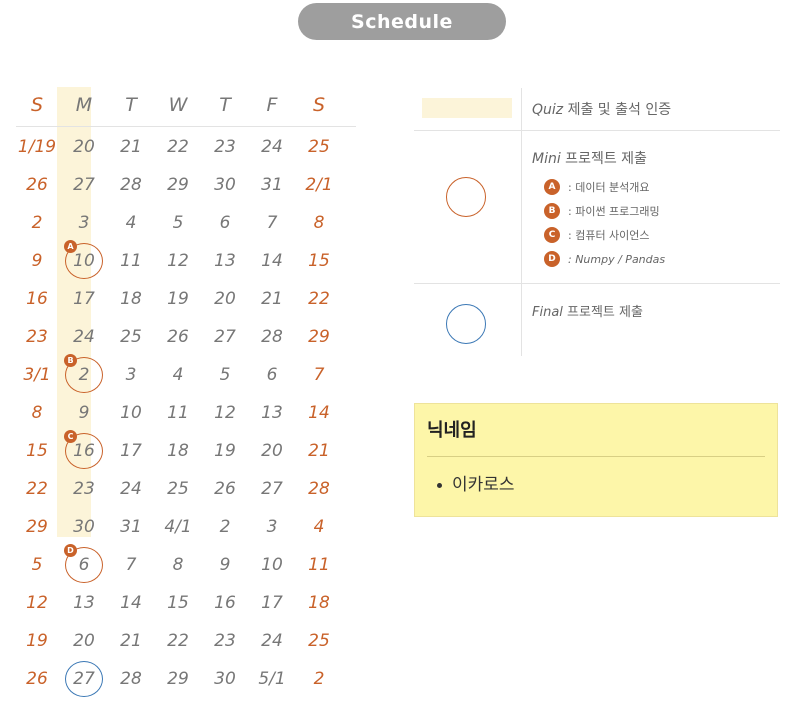 The width and height of the screenshot is (788, 725). I want to click on calendar-day: 1/19, so click(37, 147).